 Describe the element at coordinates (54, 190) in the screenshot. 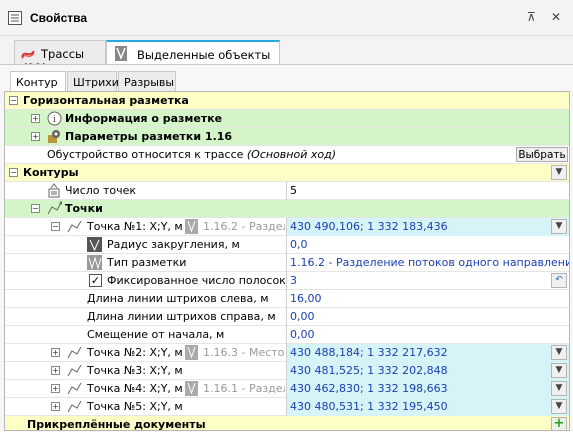

I see `point-count-icon` at that location.